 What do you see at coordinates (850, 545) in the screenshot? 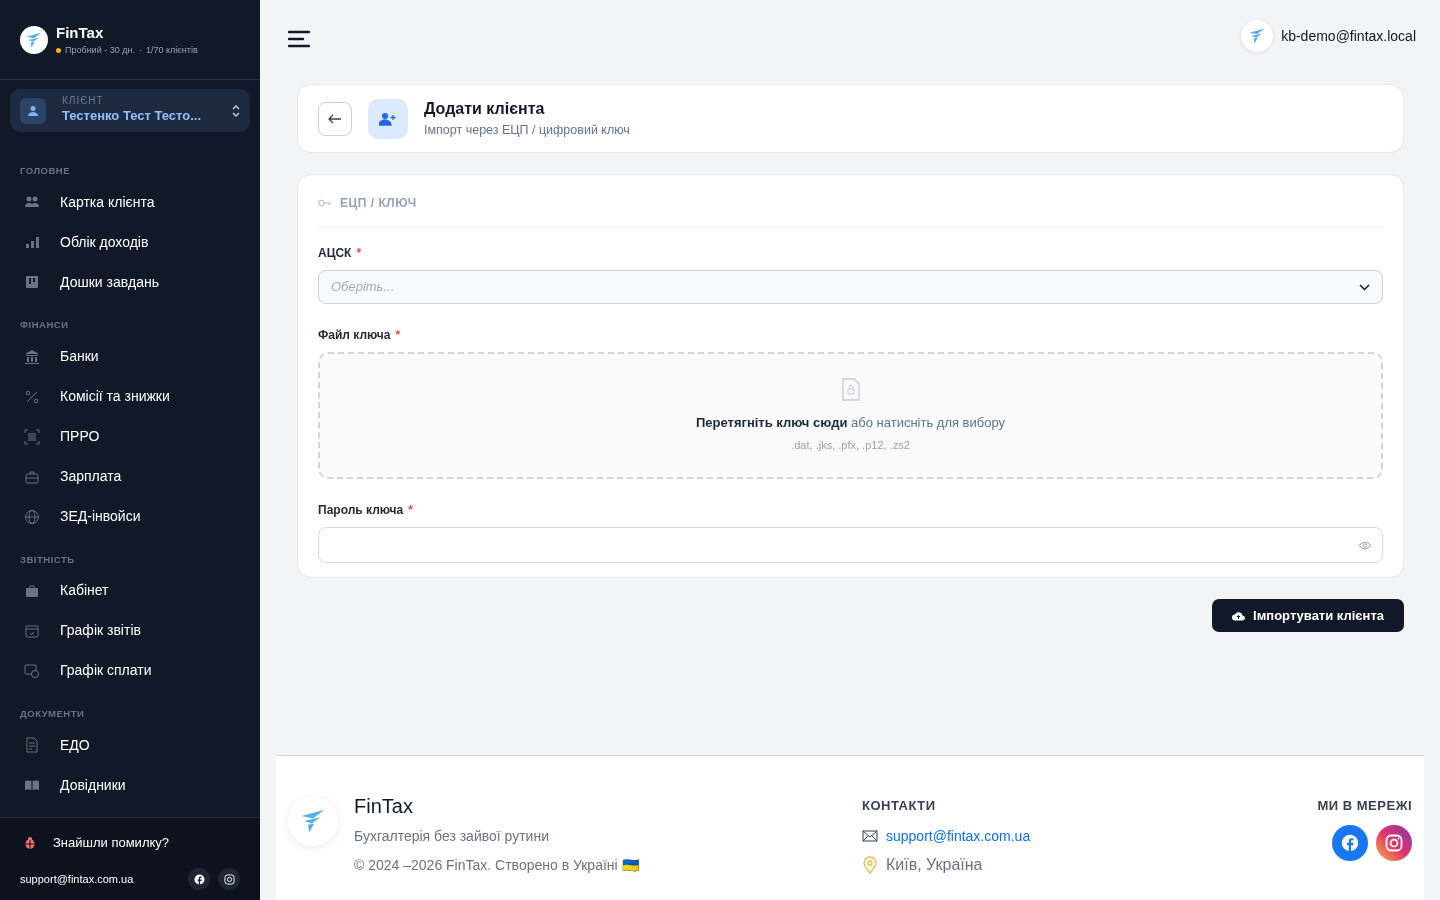
I see `password-field` at bounding box center [850, 545].